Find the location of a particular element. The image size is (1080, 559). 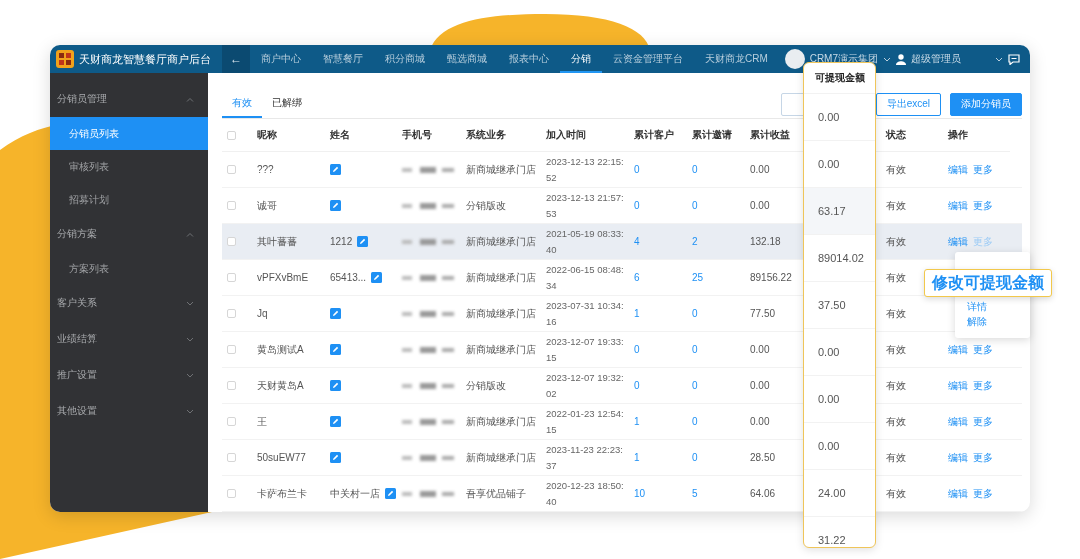

table-cell-text: 2023-12-13 22:15:52 is located at coordinates (585, 169).